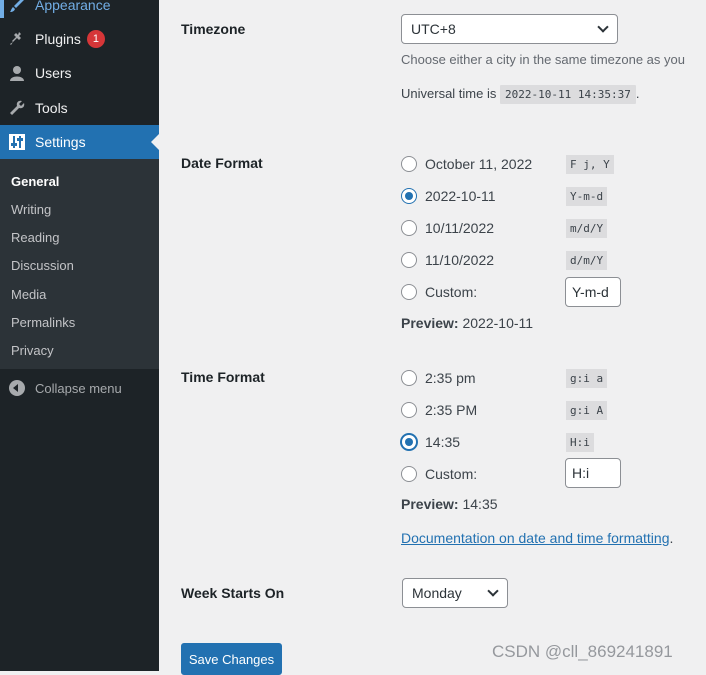 This screenshot has width=706, height=675. Describe the element at coordinates (430, 504) in the screenshot. I see `time-preview-label: Preview:` at that location.